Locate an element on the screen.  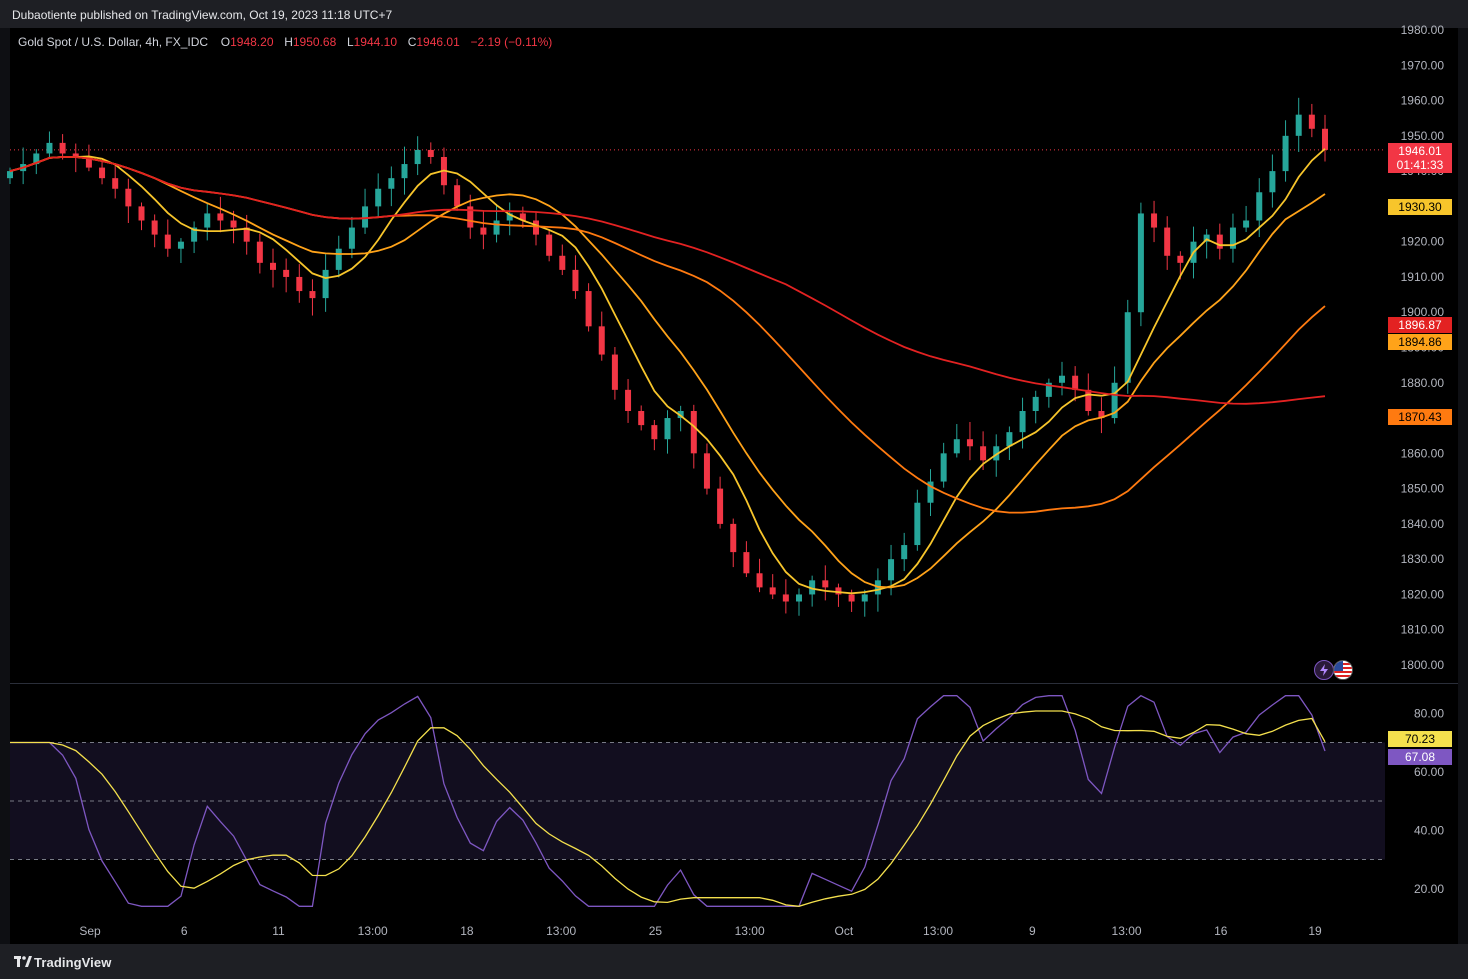
time-axis-label: 6 is located at coordinates (184, 931).